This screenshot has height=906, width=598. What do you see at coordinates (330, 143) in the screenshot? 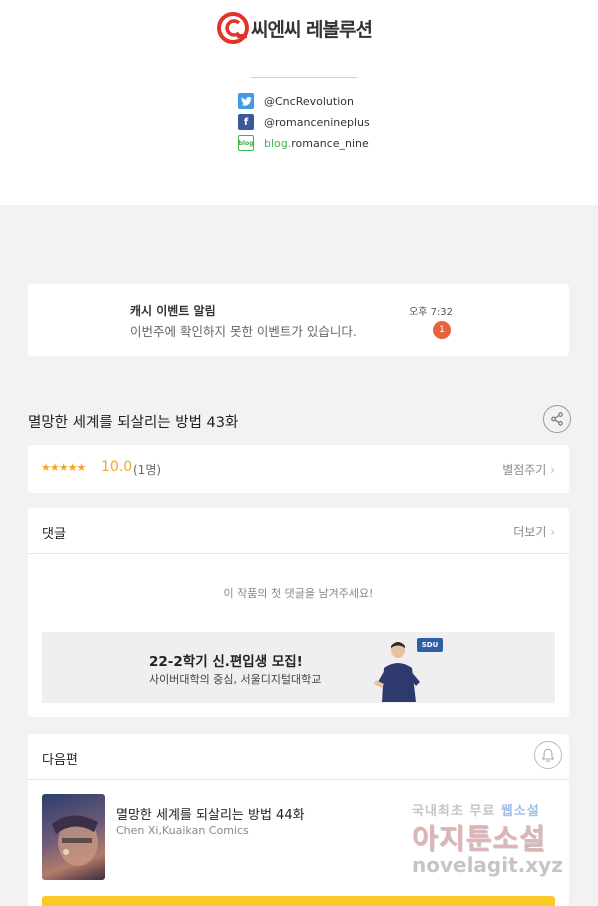
I see `social-blog-handle: romance_nine` at bounding box center [330, 143].